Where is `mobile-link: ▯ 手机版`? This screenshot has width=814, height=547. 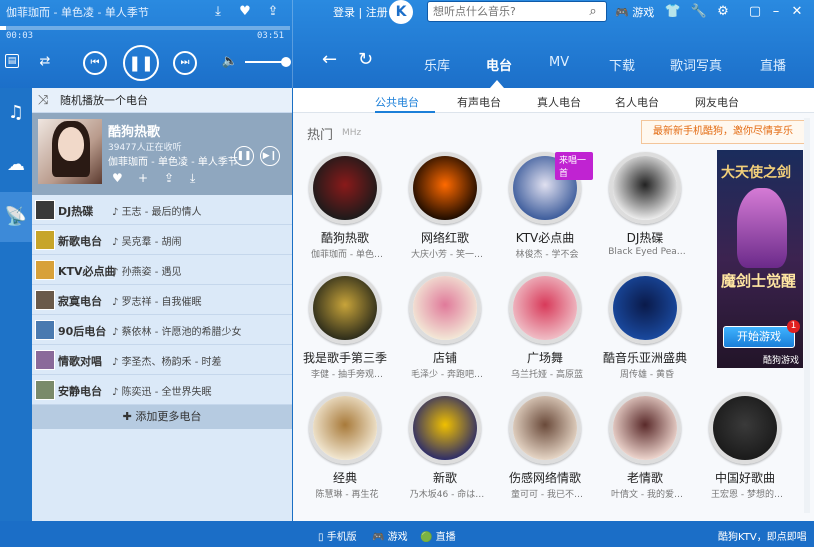 mobile-link: ▯ 手机版 is located at coordinates (337, 535).